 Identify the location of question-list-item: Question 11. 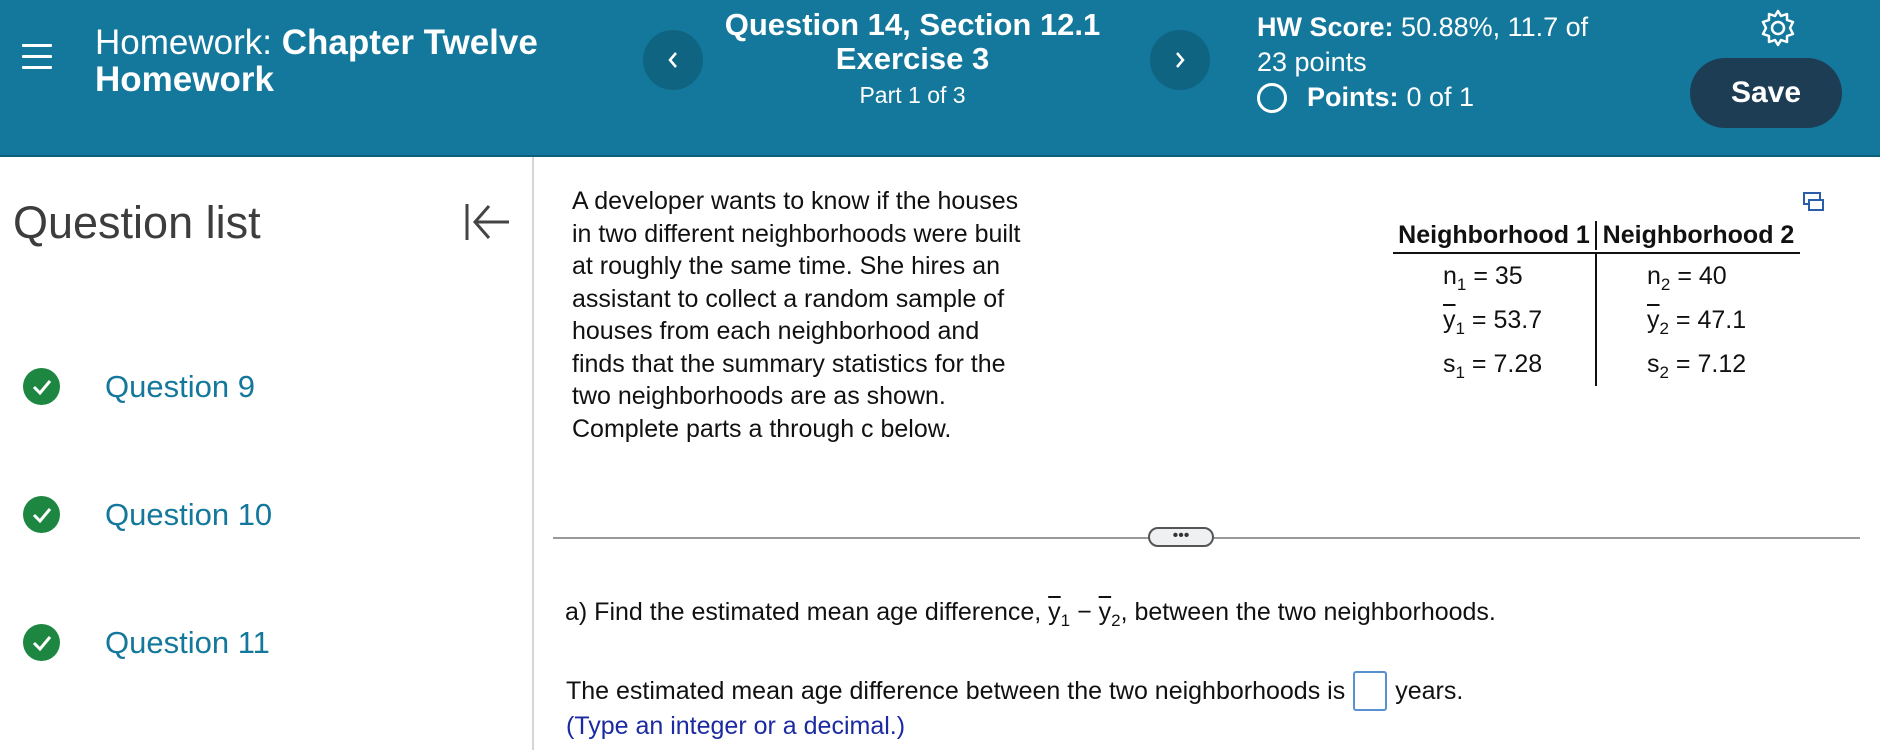
(146, 642).